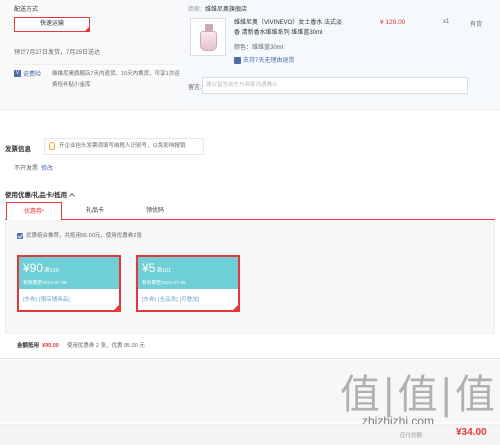 The image size is (500, 445). What do you see at coordinates (446, 22) in the screenshot?
I see `product-qty: x1` at bounding box center [446, 22].